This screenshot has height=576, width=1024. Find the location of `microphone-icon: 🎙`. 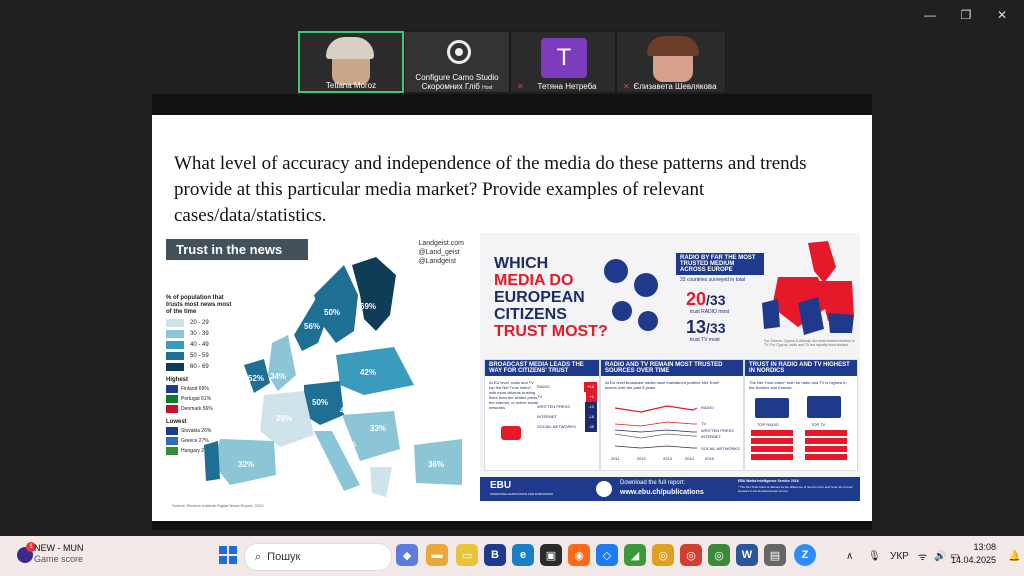

microphone-icon: 🎙 is located at coordinates (874, 556).